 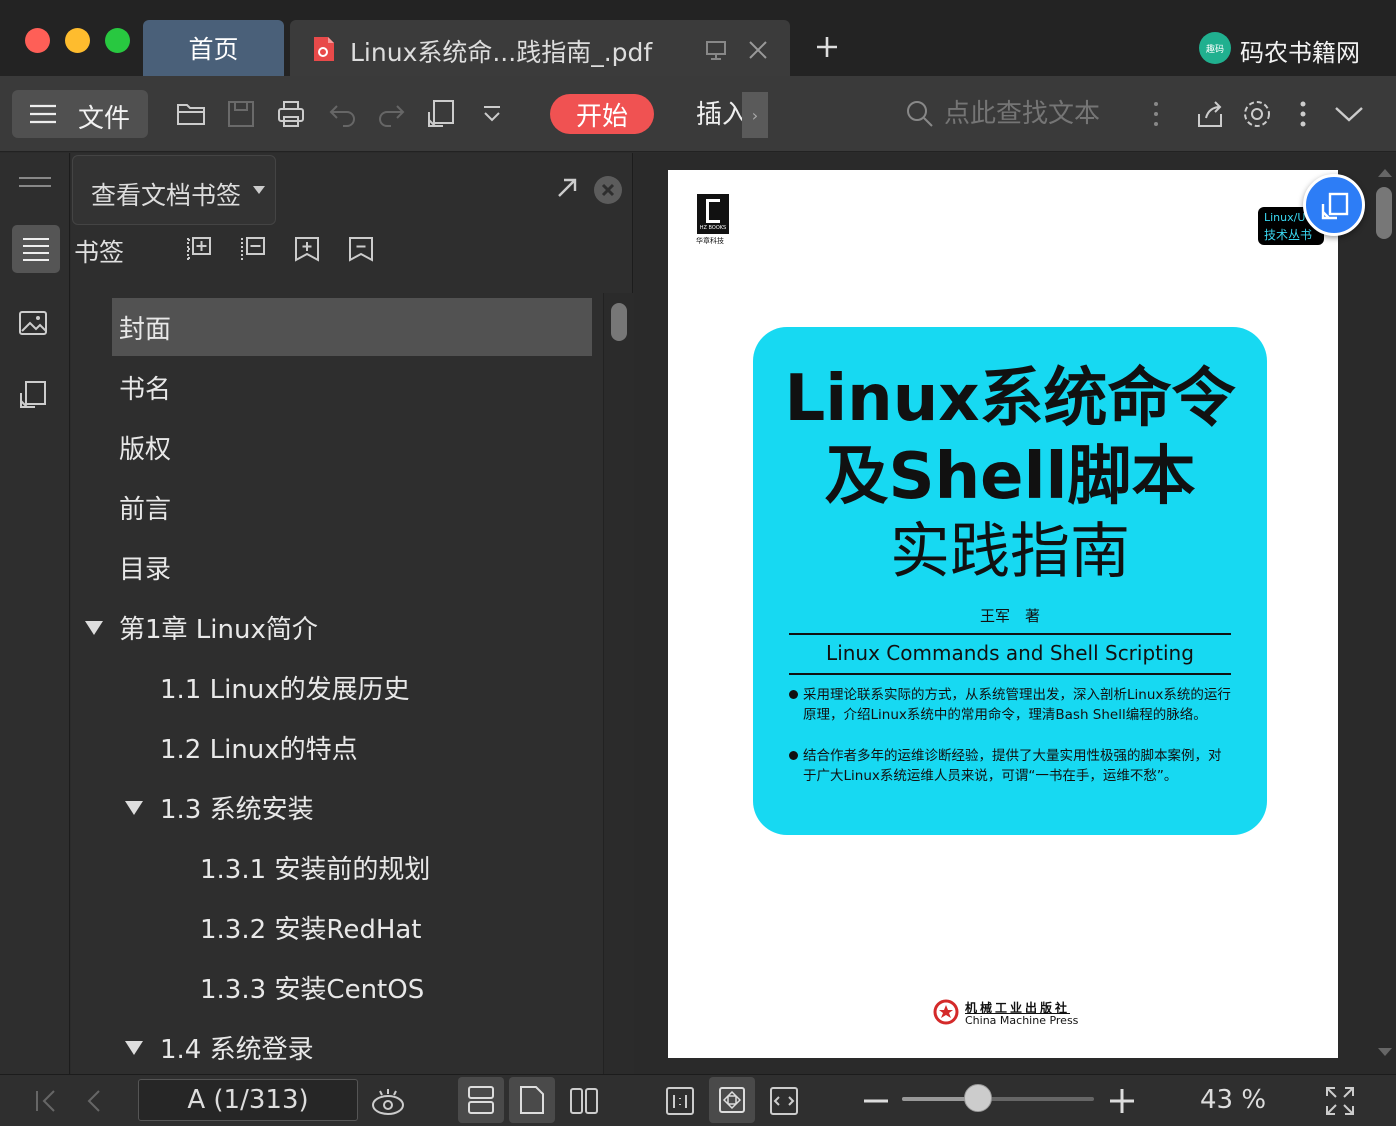 What do you see at coordinates (1385, 1053) in the screenshot?
I see `scroll-down-arrow-icon` at bounding box center [1385, 1053].